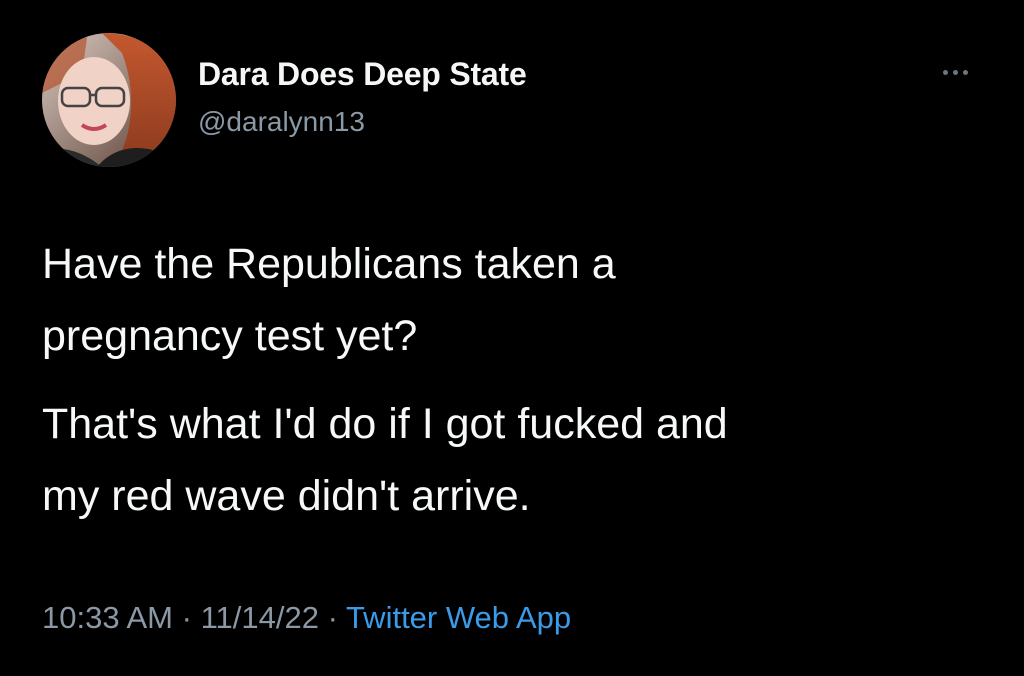  I want to click on tweet-date: 11/14/22, so click(260, 617).